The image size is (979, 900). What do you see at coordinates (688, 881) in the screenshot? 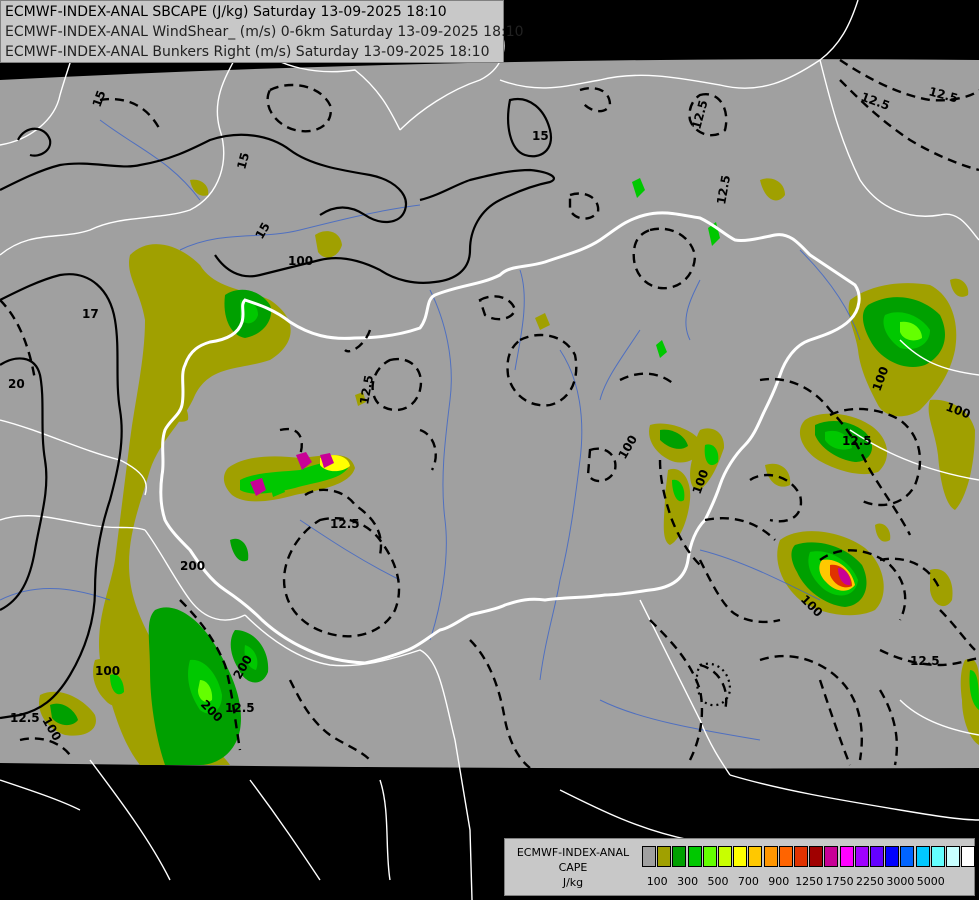
I see `legend-tick-label: 300` at bounding box center [688, 881].